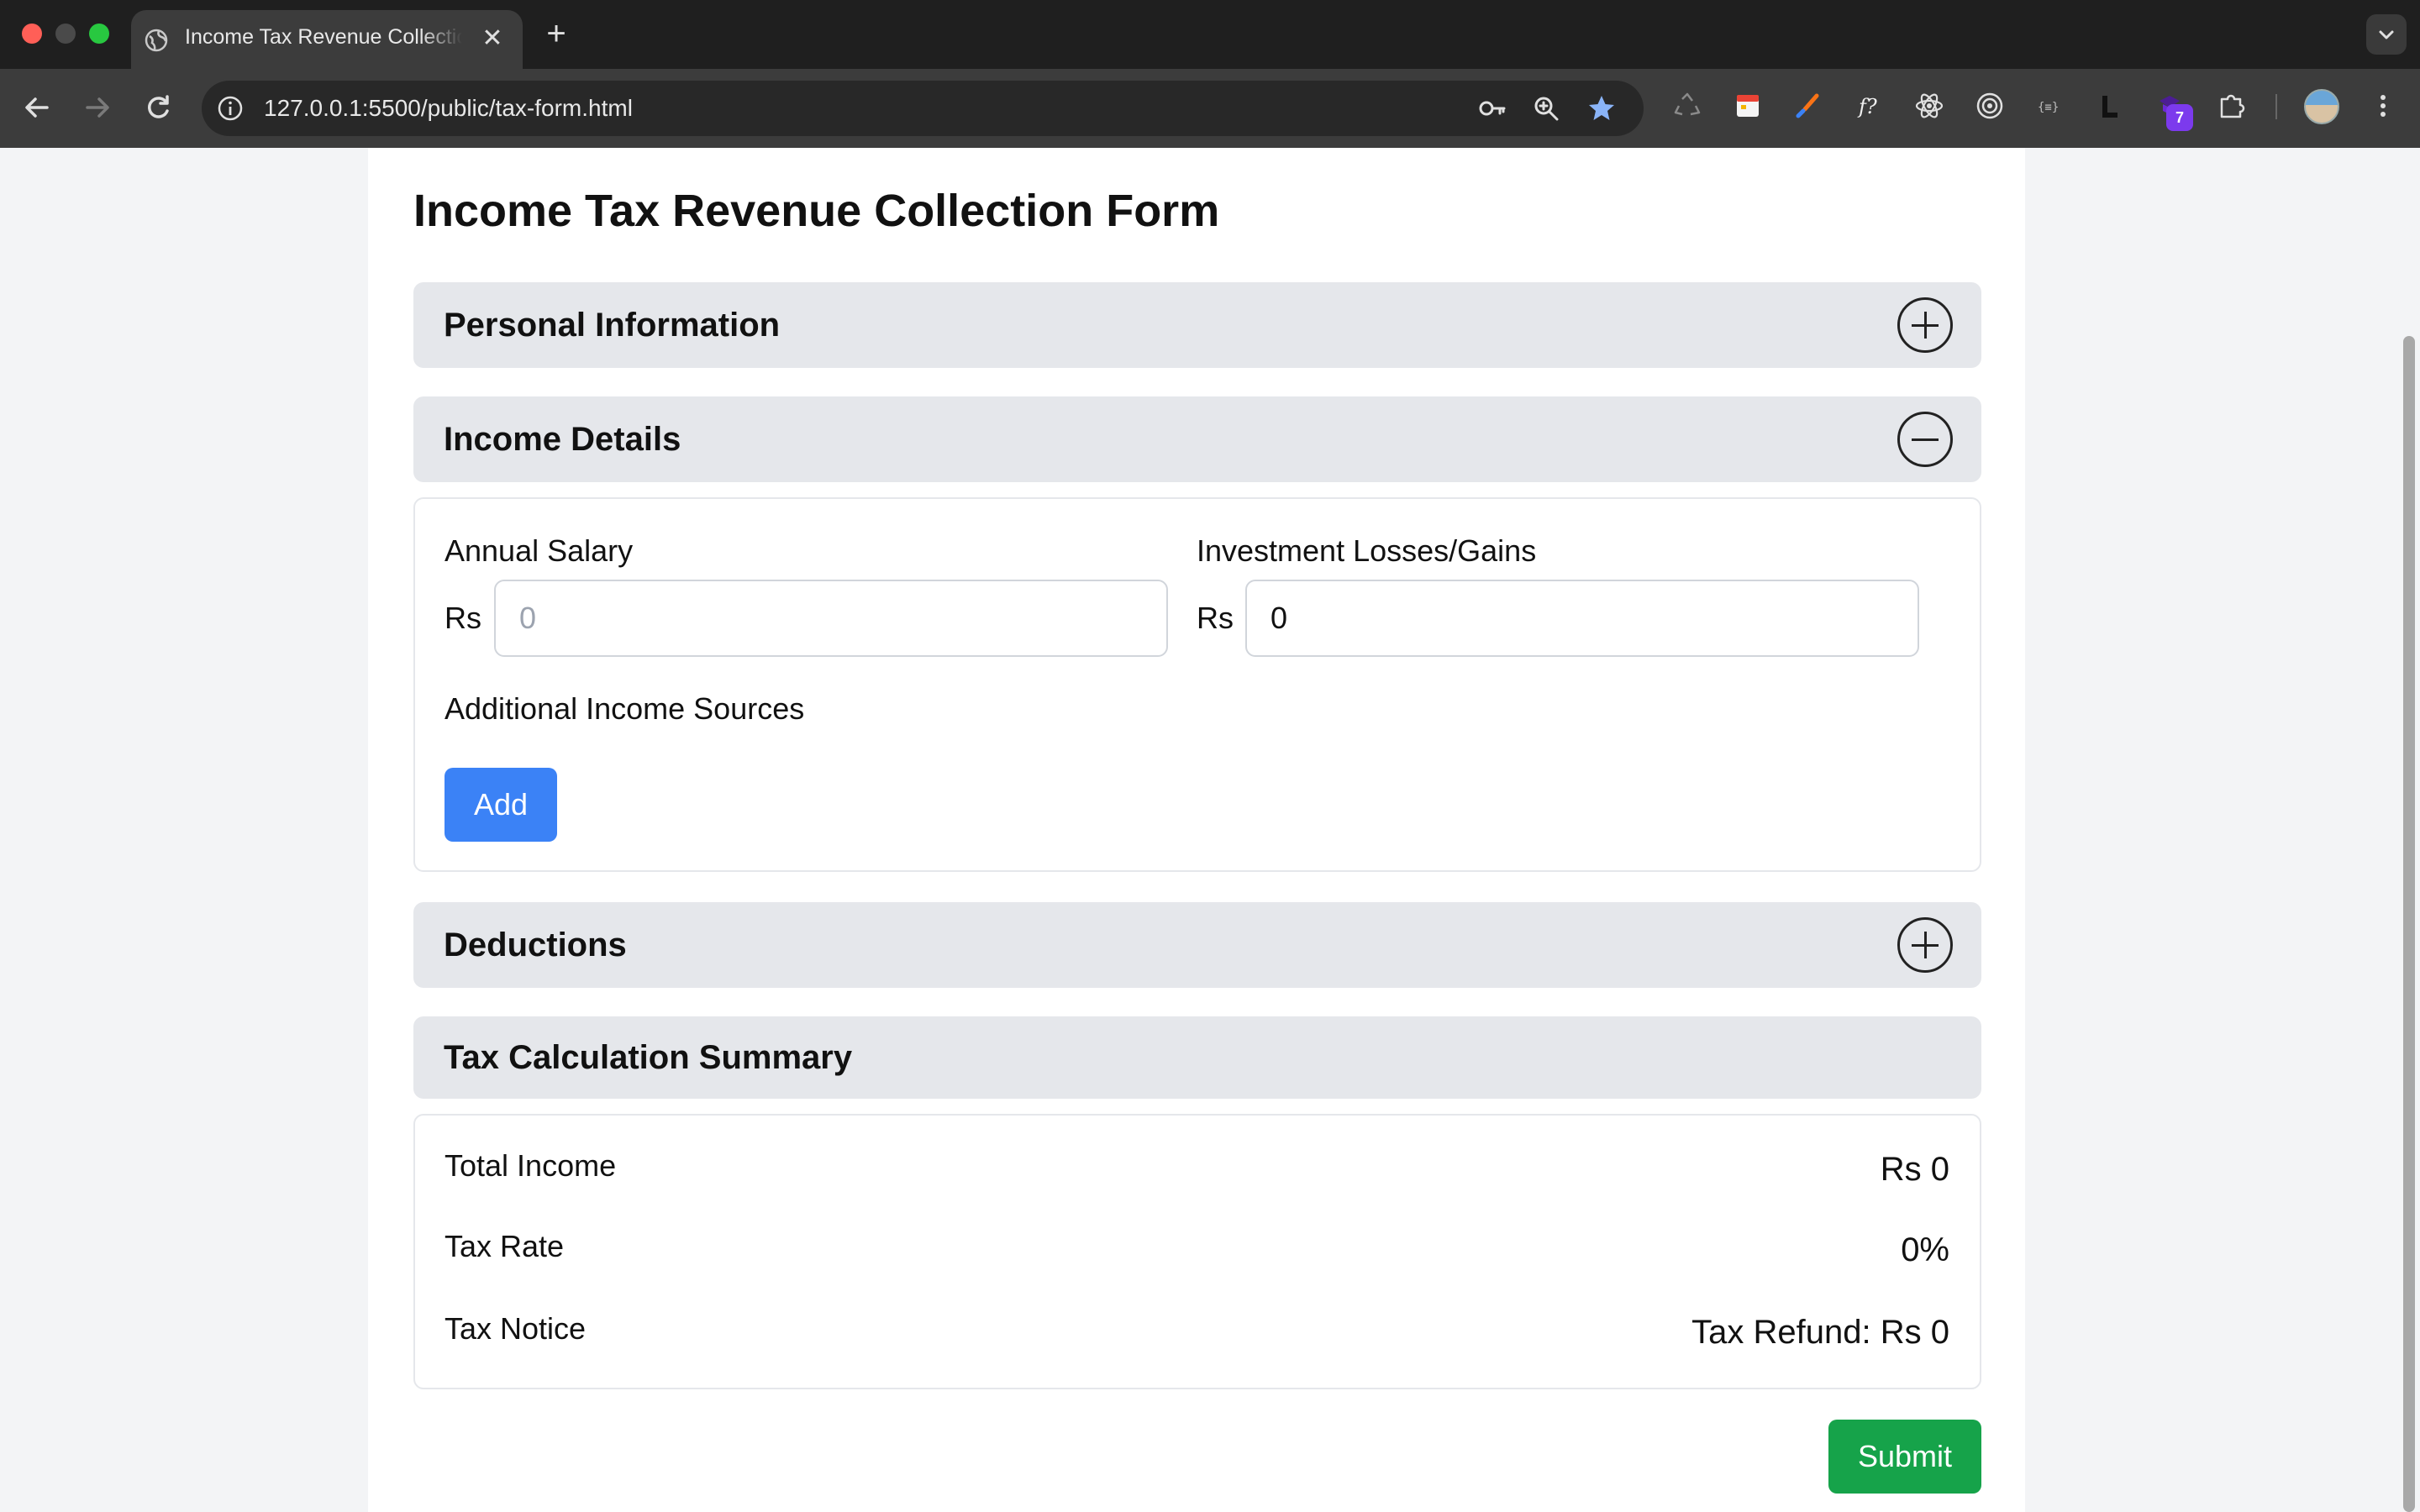 This screenshot has height=1512, width=2420. What do you see at coordinates (923, 108) in the screenshot?
I see `address-bar: 127.0.0.1:5500/public/tax-form.html` at bounding box center [923, 108].